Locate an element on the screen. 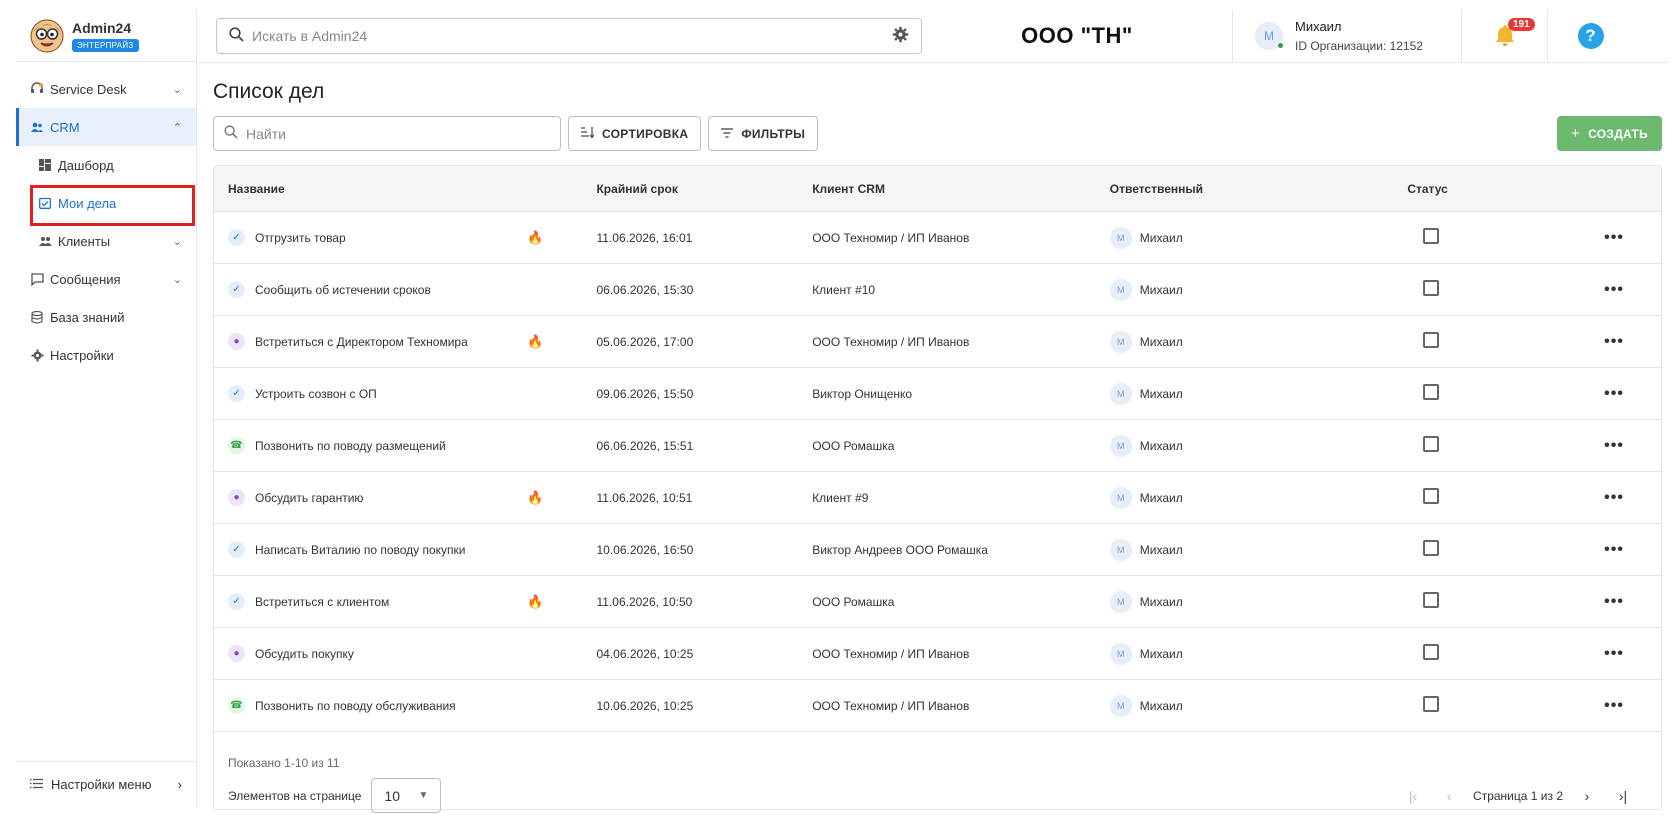 The height and width of the screenshot is (817, 1680). chevron-up-icon: ⌃ is located at coordinates (177, 127).